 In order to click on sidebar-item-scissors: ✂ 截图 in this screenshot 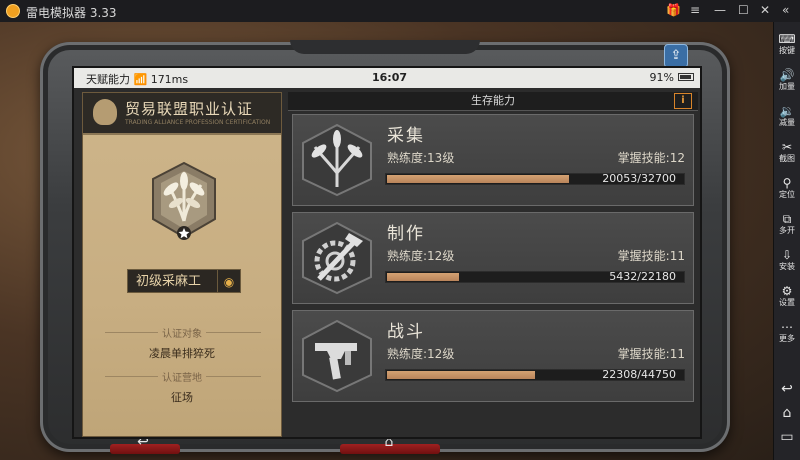, I will do `click(787, 152)`.